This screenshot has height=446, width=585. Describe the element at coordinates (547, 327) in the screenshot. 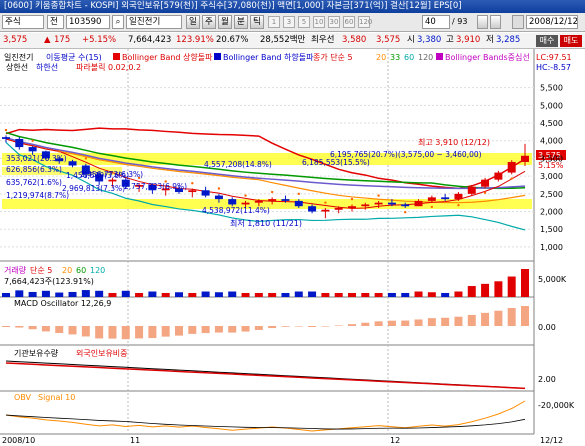

I see `macd-axis-label: 0.00` at that location.